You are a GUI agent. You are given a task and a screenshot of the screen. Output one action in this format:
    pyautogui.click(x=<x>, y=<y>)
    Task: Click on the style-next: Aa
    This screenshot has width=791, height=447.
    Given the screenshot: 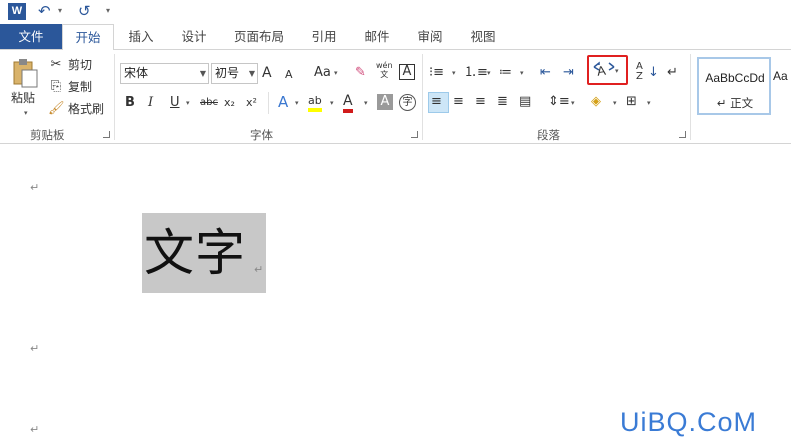 What is the action you would take?
    pyautogui.click(x=782, y=86)
    